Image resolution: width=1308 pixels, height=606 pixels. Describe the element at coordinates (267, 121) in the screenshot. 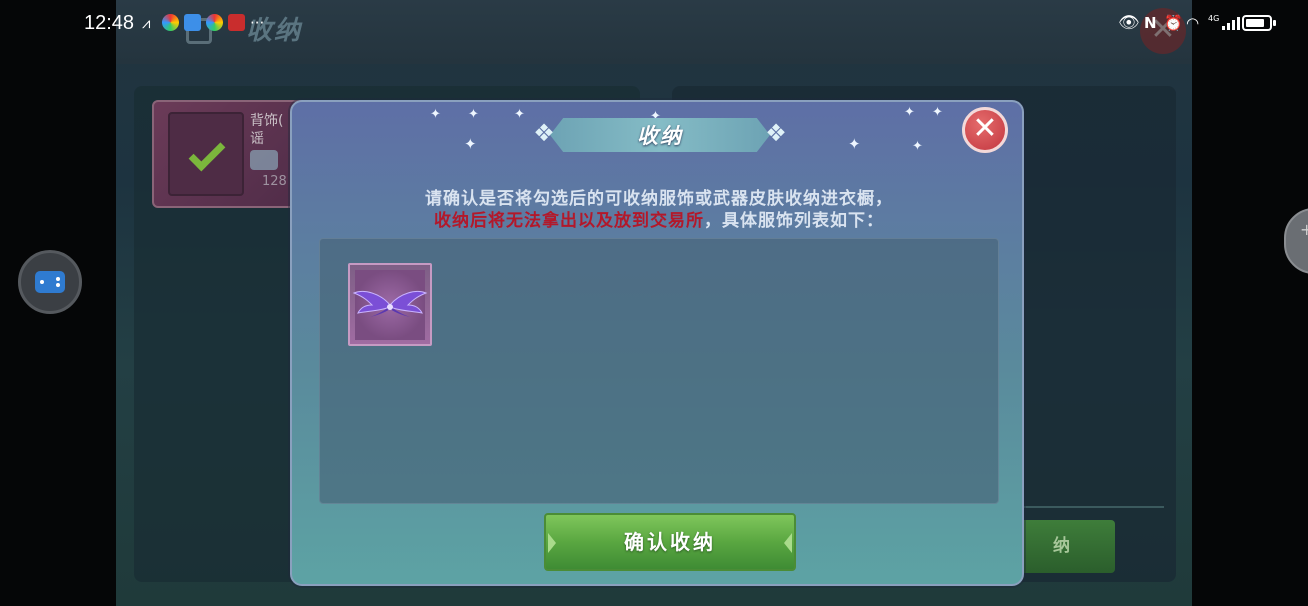

I see `item-name-line1: 背饰(` at that location.